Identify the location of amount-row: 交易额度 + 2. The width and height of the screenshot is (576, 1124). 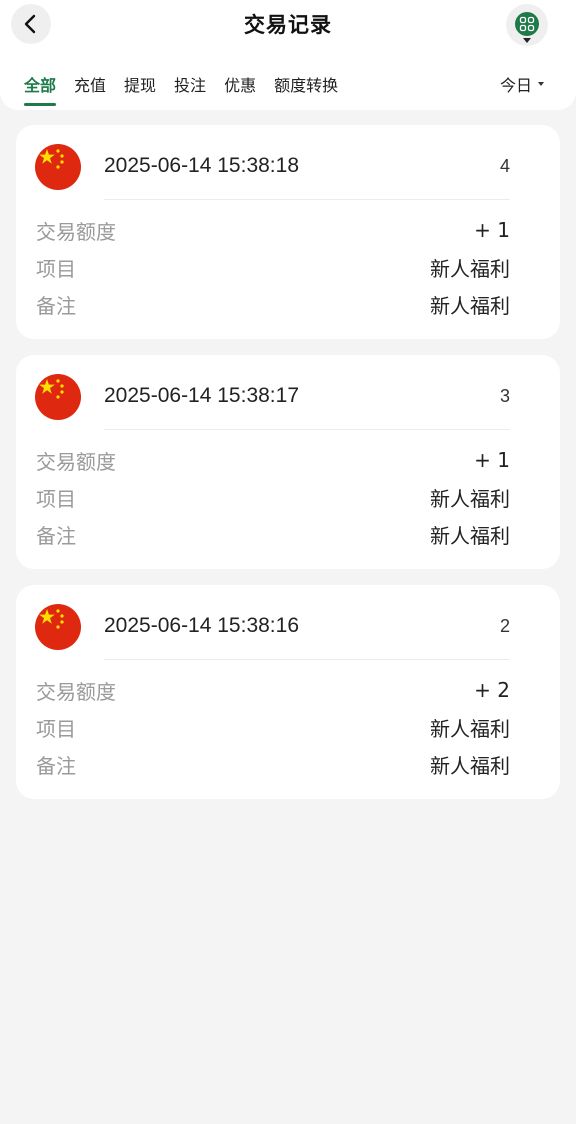
(273, 690).